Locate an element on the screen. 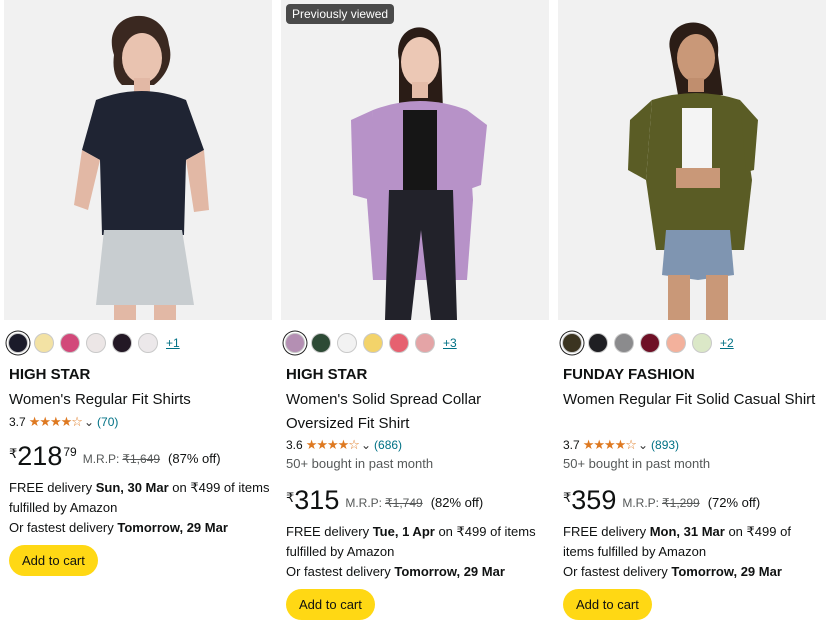 Image resolution: width=830 pixels, height=632 pixels. price-whole: 359 is located at coordinates (593, 500).